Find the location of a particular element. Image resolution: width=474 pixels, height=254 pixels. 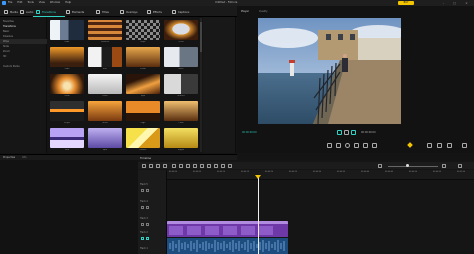

quality-selector: Quality is located at coordinates (263, 11).